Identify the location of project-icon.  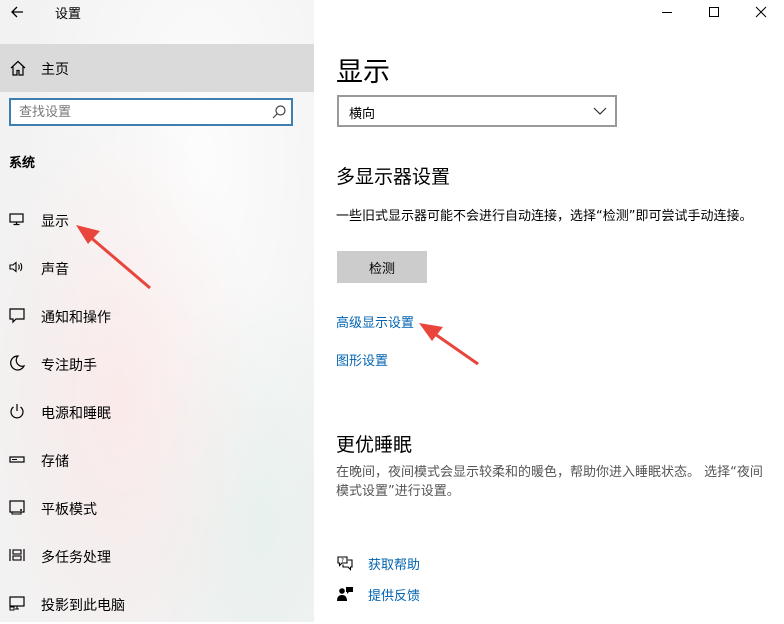
(17, 603).